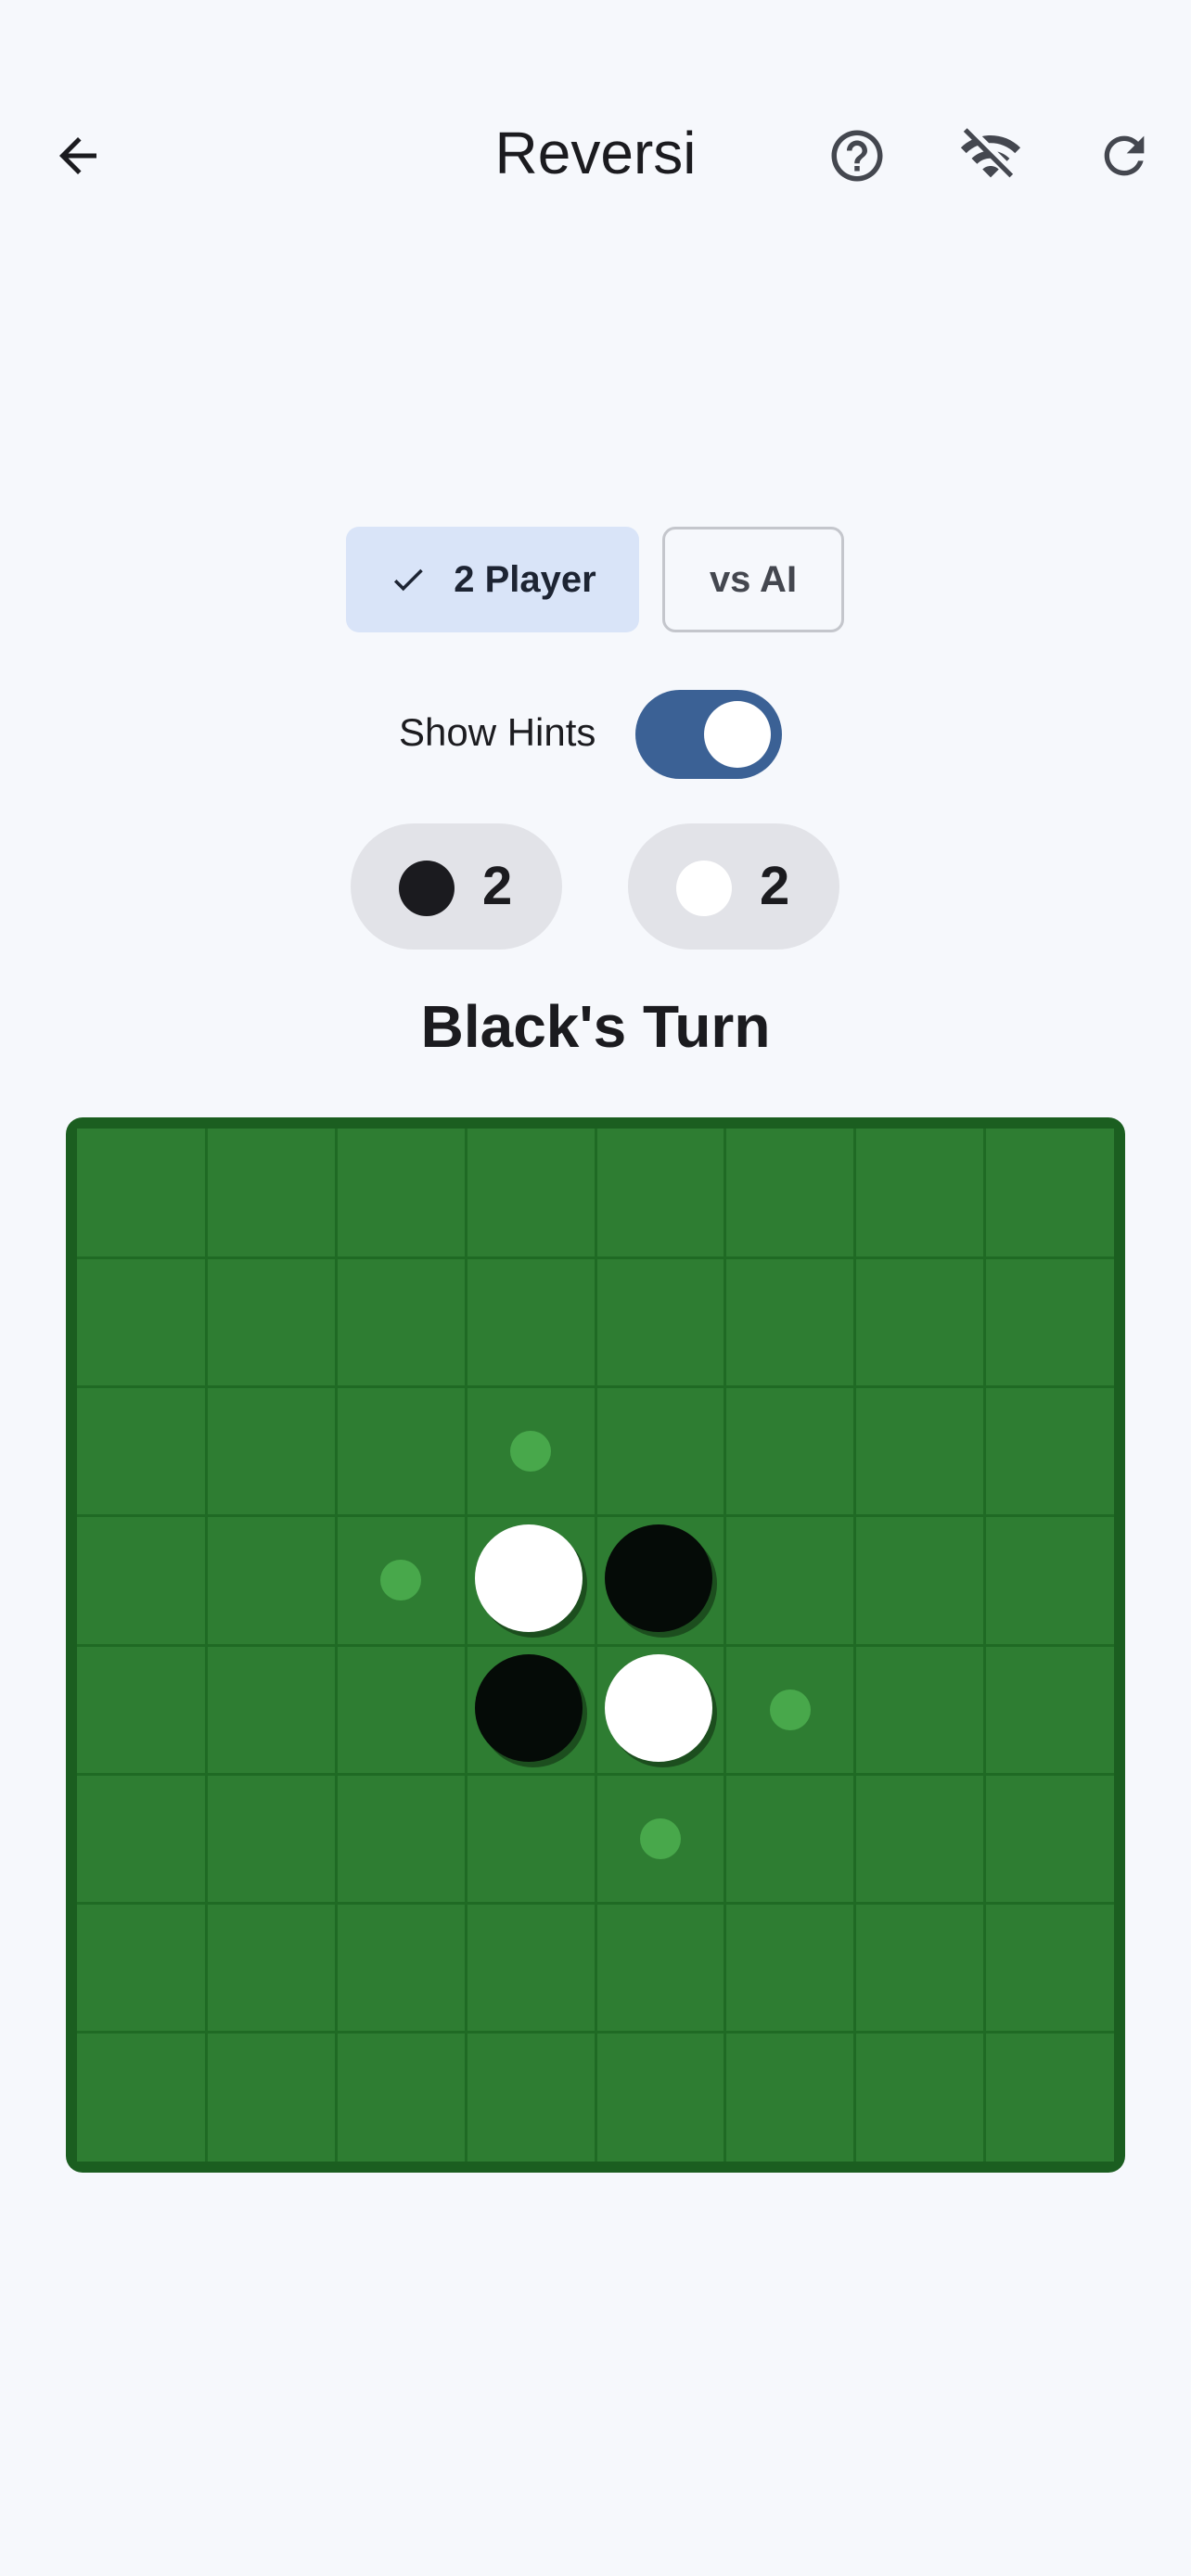 This screenshot has width=1191, height=2576. I want to click on white-score-chip: 2, so click(733, 886).